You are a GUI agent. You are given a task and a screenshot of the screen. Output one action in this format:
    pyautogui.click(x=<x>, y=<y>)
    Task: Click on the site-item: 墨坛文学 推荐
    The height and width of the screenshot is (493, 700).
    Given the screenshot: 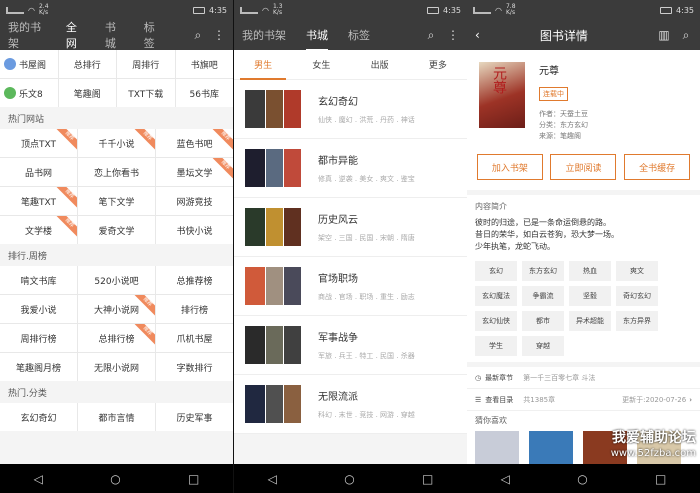 What is the action you would take?
    pyautogui.click(x=194, y=172)
    